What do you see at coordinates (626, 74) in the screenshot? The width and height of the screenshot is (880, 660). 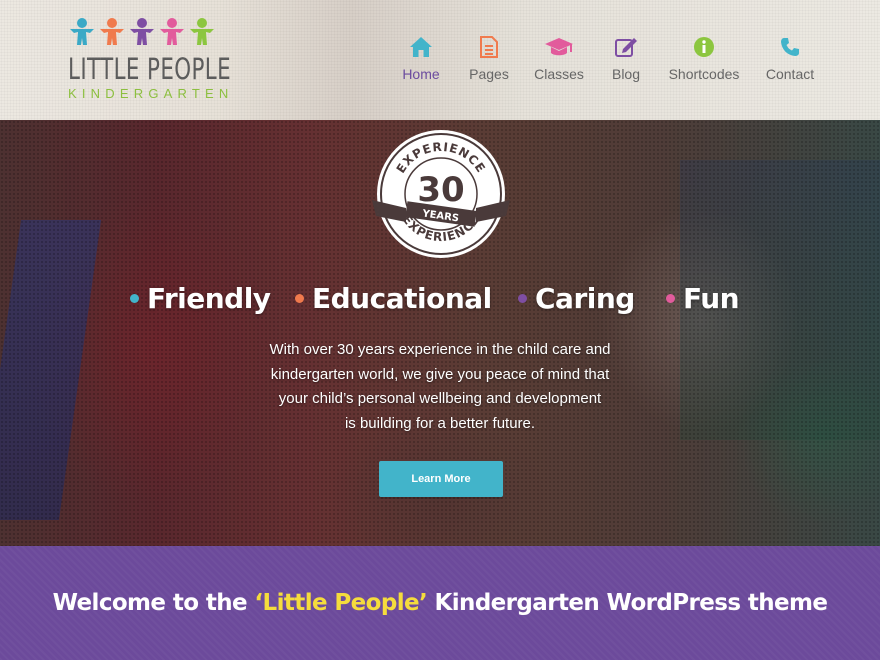 I see `nav-label-blog: Blog` at bounding box center [626, 74].